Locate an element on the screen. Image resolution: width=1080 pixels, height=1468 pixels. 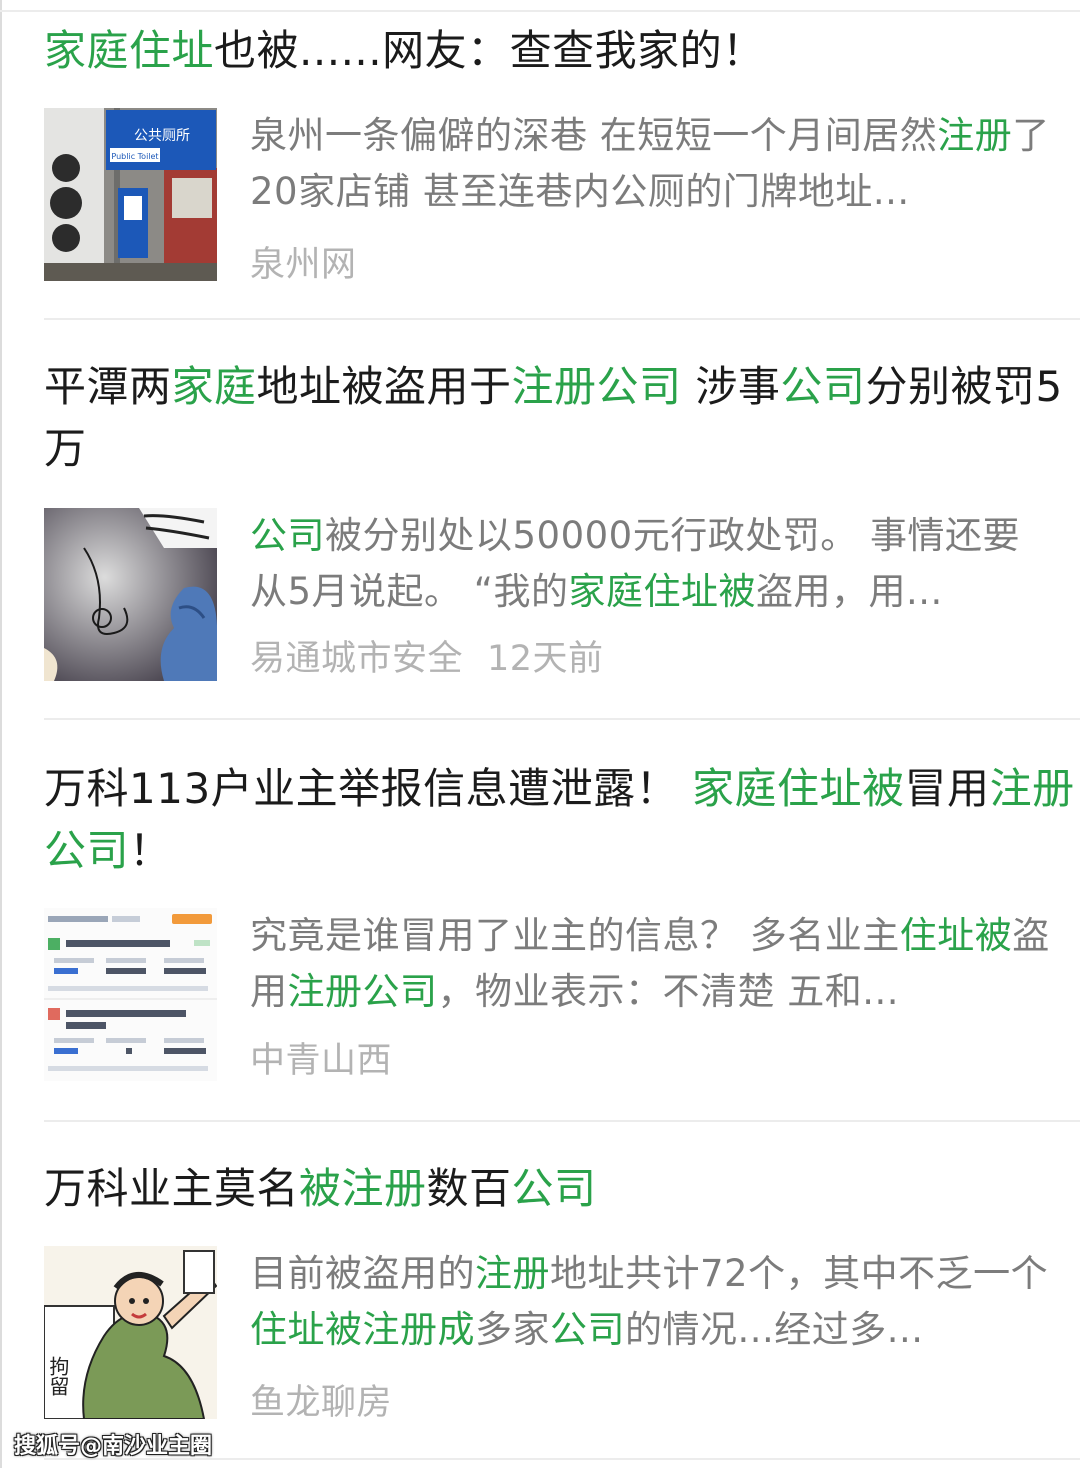
keyword-highlight: 被注册 is located at coordinates (363, 1188).